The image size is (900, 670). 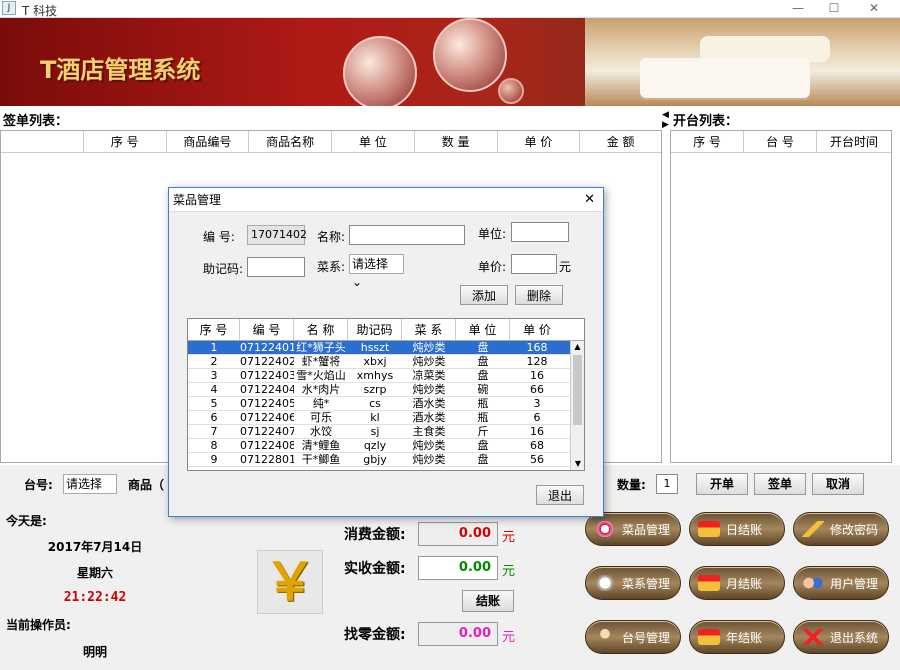 I want to click on open-order-button: 开单, so click(x=722, y=484).